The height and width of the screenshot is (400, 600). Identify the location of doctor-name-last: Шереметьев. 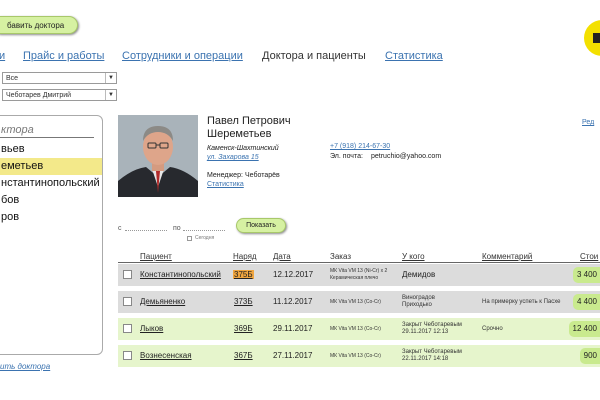
(239, 134).